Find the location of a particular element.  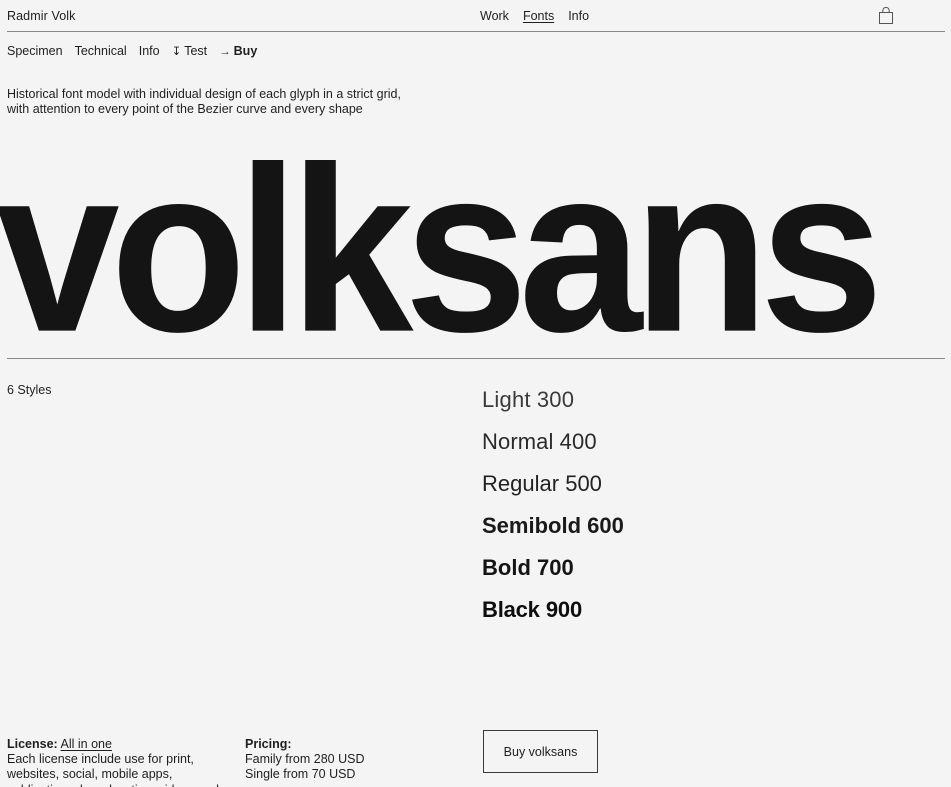

subnav-item-buy: → Buy is located at coordinates (238, 51).